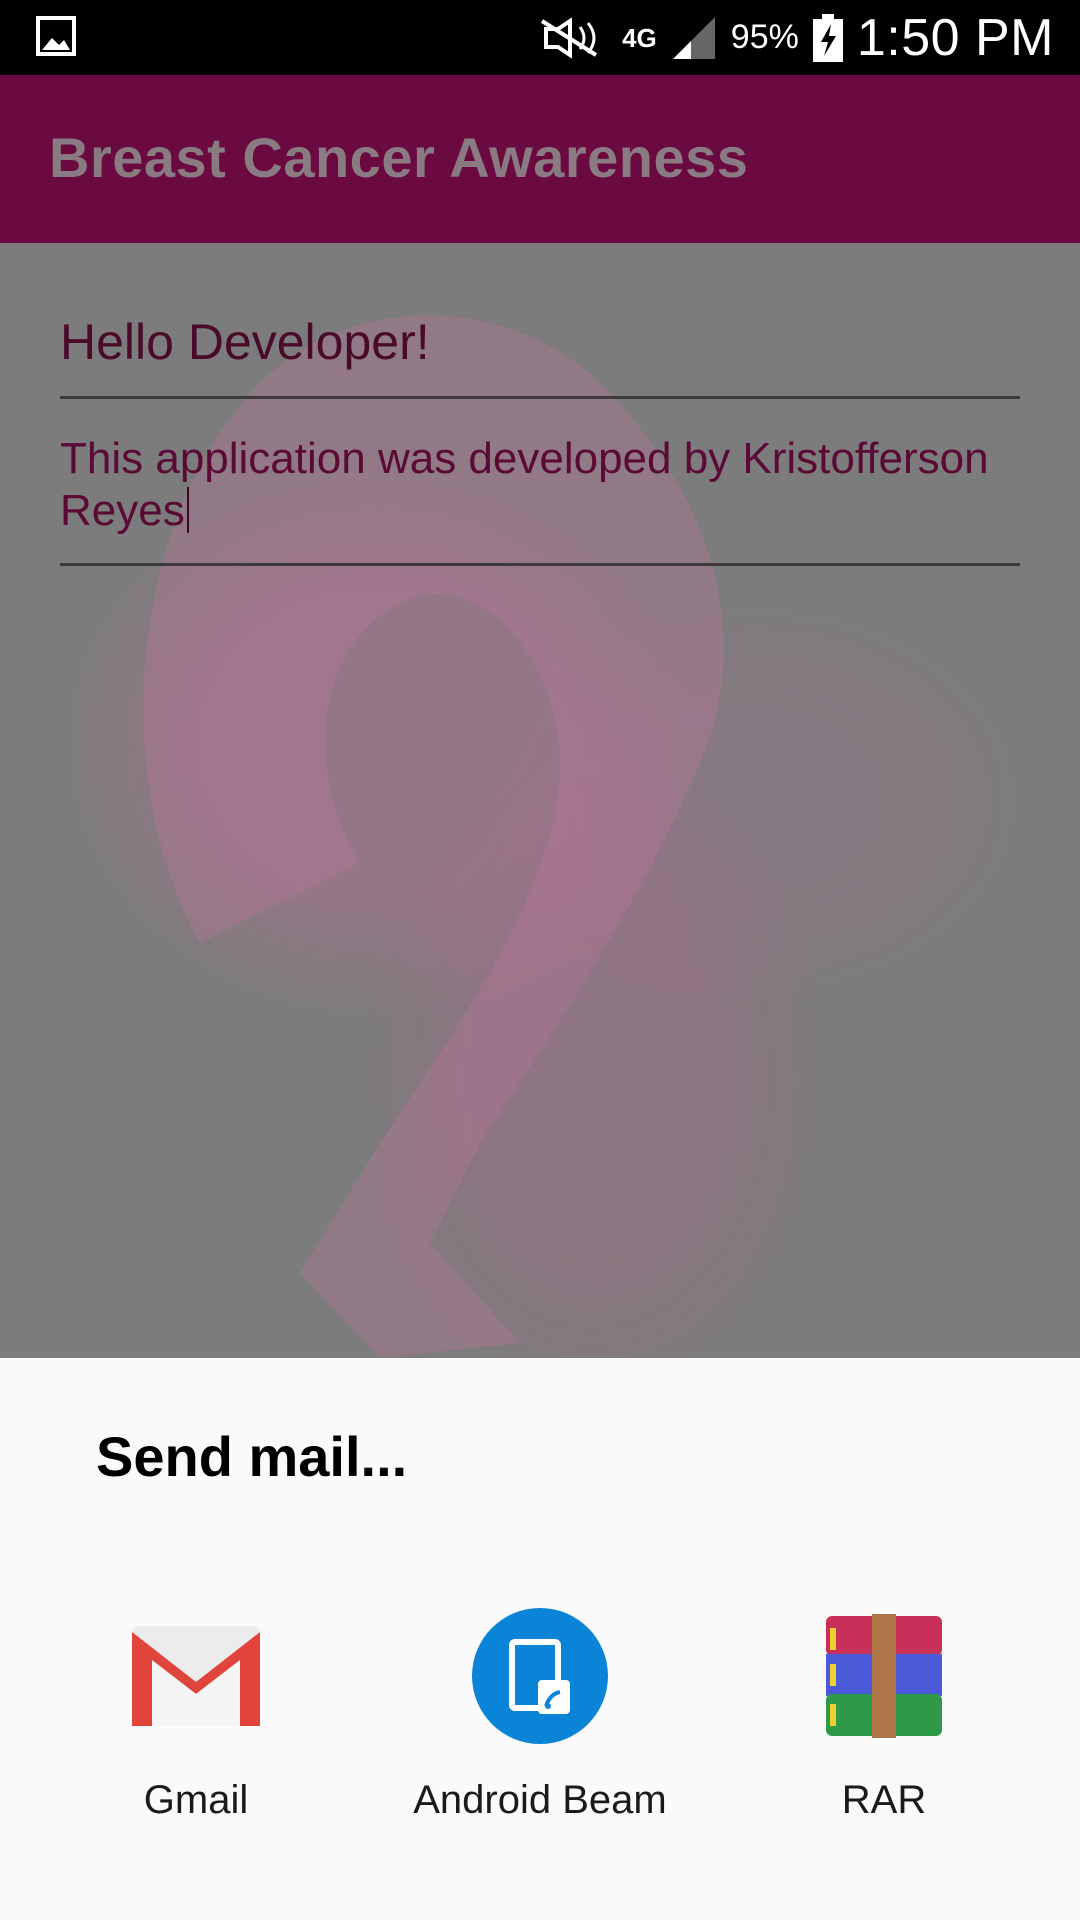  What do you see at coordinates (399, 157) in the screenshot?
I see `app-title: Breast Cancer Awareness` at bounding box center [399, 157].